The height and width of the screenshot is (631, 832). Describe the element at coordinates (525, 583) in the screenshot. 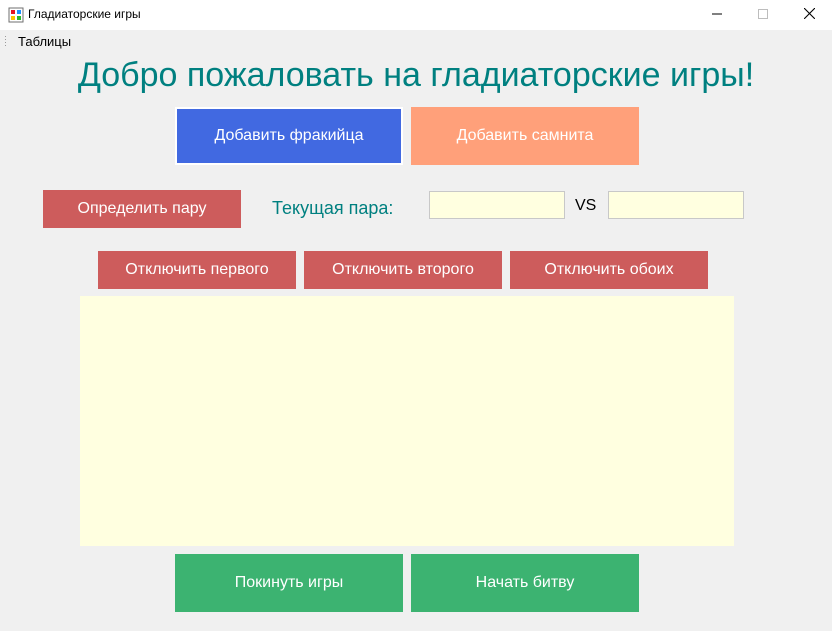

I see `start-battle-button: Начать битву` at that location.